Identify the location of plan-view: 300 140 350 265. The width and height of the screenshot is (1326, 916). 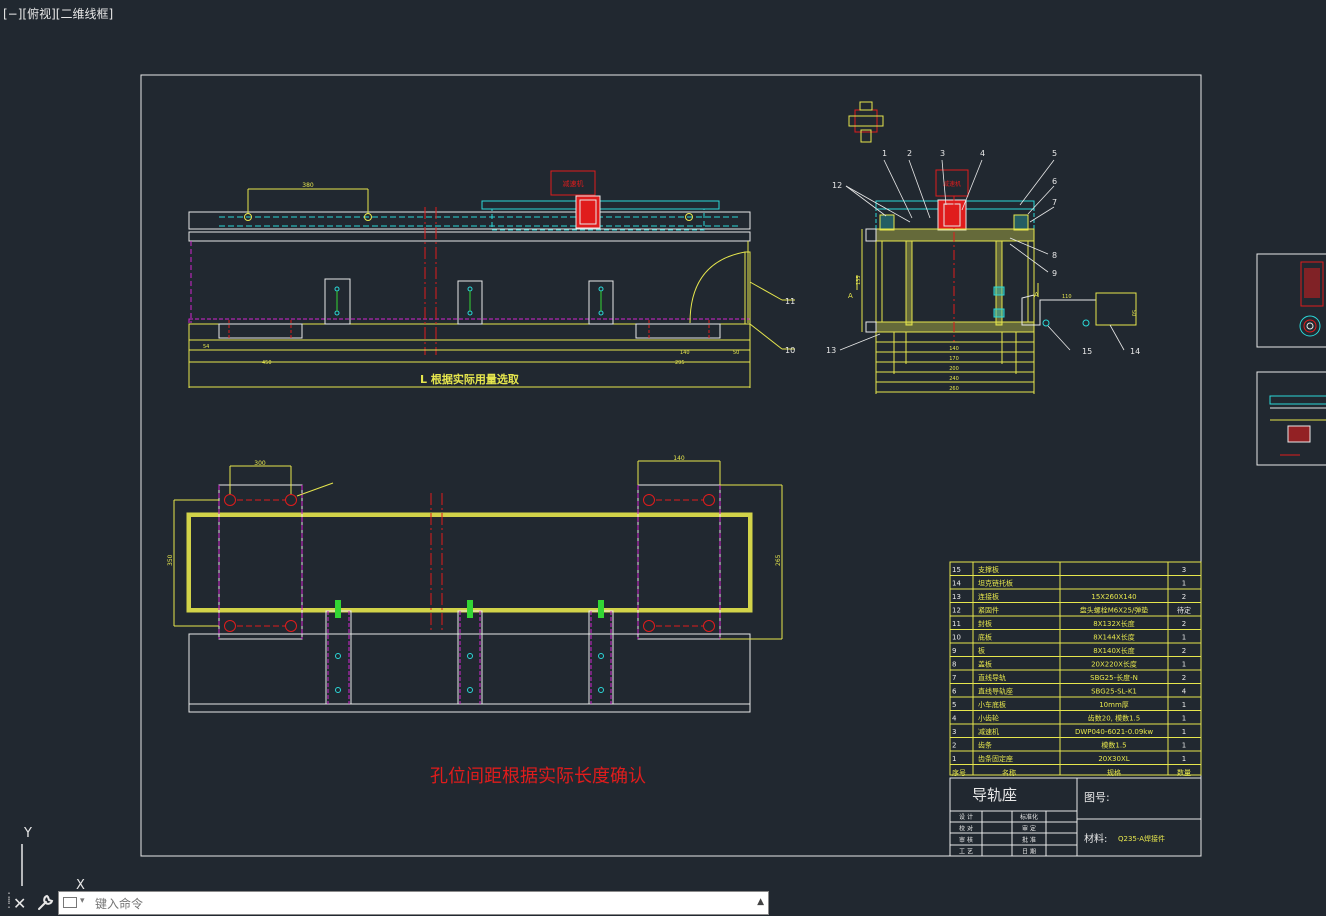
(475, 584).